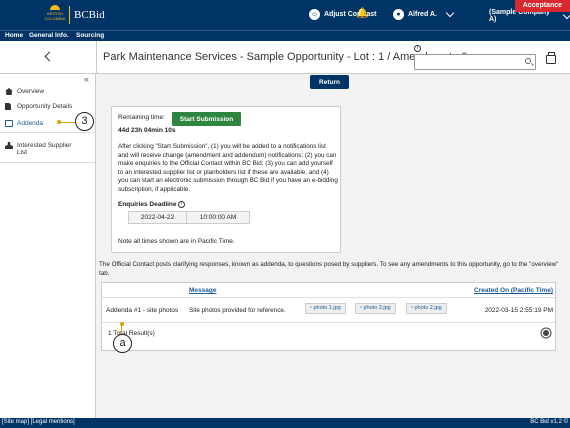  What do you see at coordinates (475, 62) in the screenshot?
I see `search-input` at bounding box center [475, 62].